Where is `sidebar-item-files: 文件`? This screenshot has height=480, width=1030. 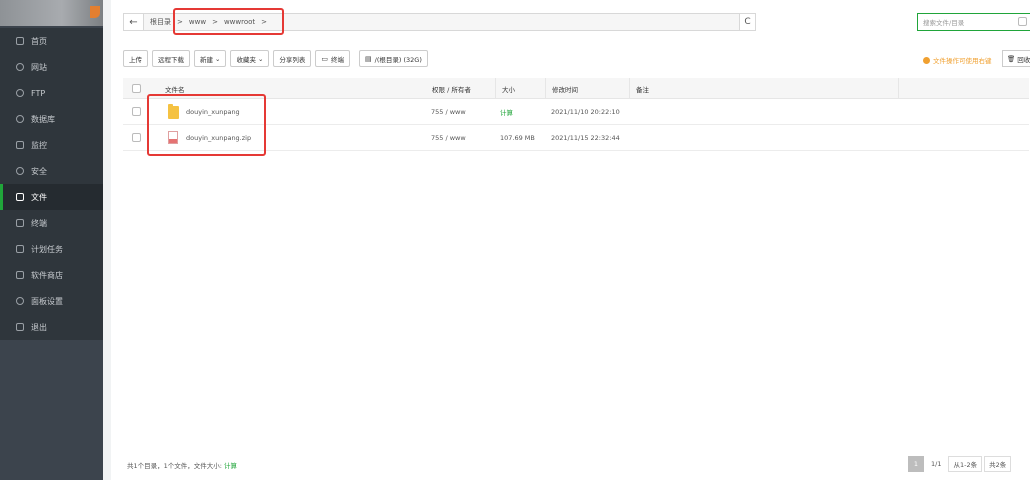
sidebar-item-files: 文件 is located at coordinates (51, 197).